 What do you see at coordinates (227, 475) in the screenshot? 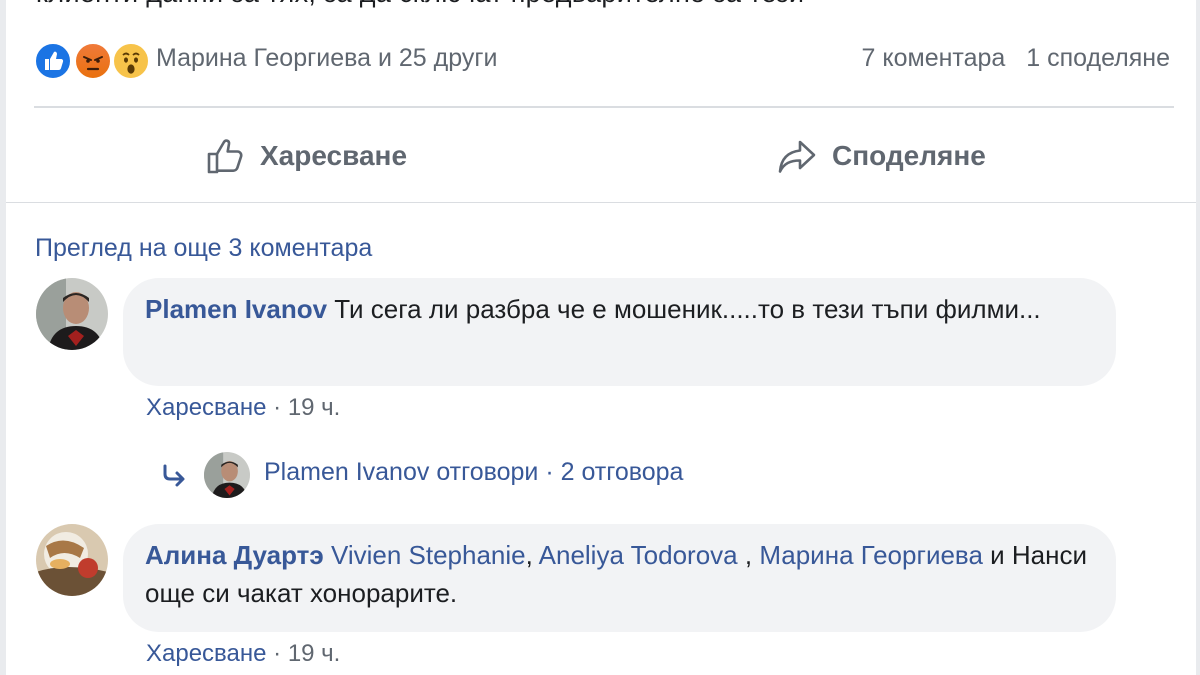
I see `reply-avatar` at bounding box center [227, 475].